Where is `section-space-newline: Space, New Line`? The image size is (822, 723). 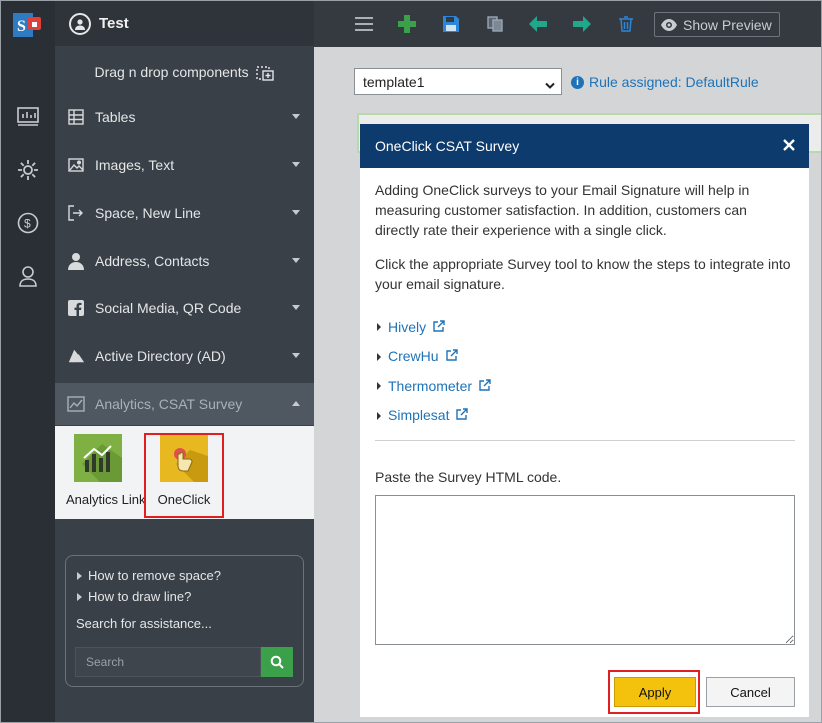
section-space-newline: Space, New Line is located at coordinates (184, 213).